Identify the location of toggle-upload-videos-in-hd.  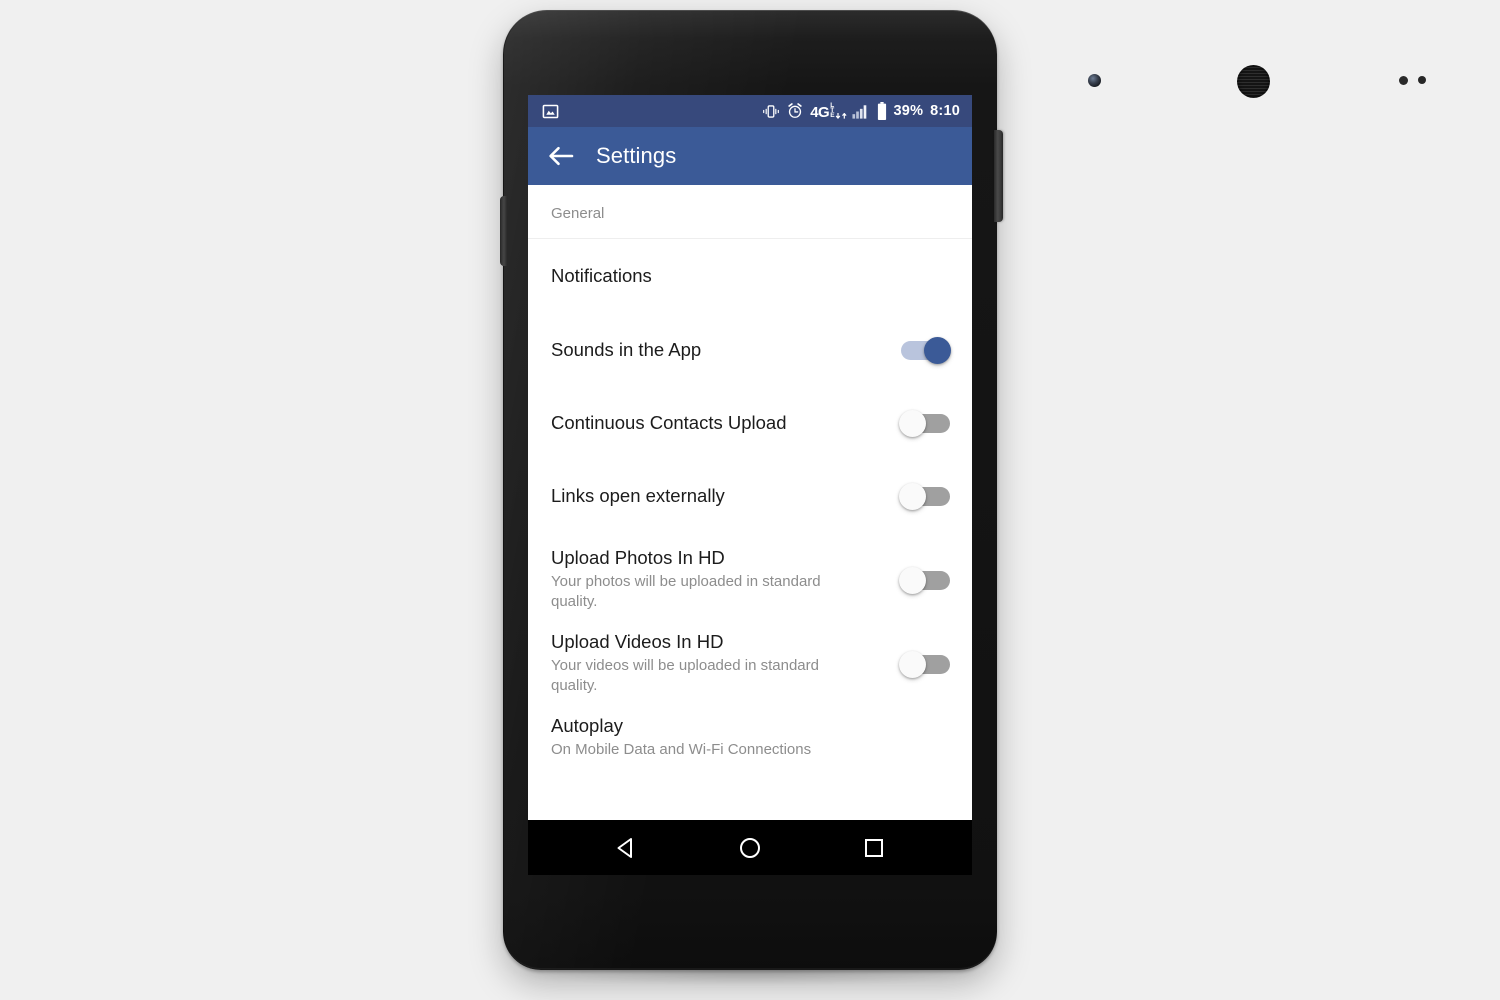
(925, 664).